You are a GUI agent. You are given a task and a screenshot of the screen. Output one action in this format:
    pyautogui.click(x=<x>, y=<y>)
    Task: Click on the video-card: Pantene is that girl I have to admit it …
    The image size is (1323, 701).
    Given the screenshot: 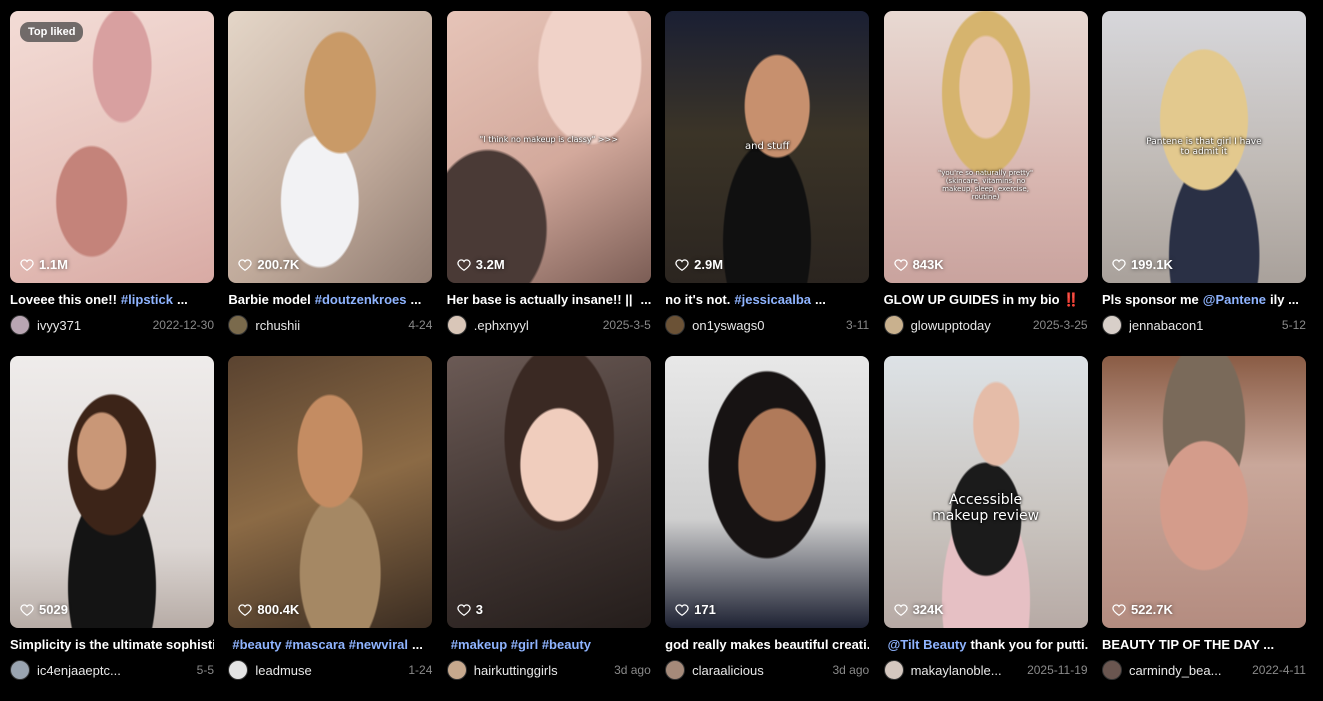 What is the action you would take?
    pyautogui.click(x=1204, y=183)
    